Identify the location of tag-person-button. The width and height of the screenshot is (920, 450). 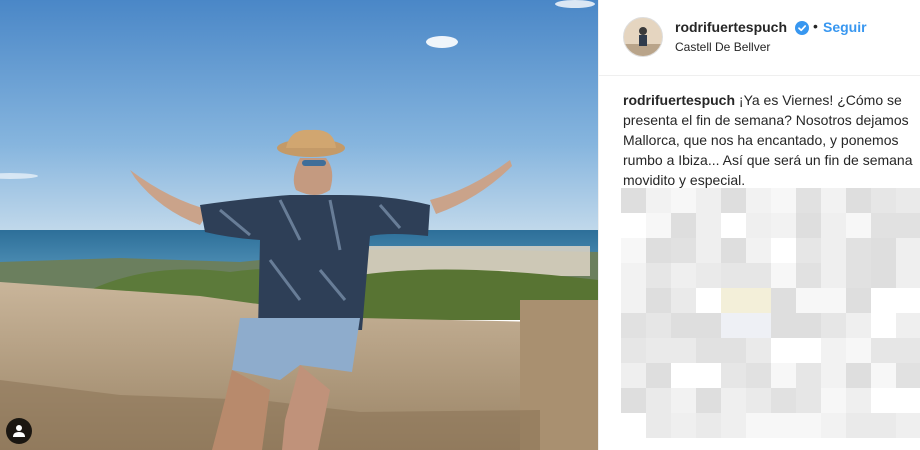
(19, 431).